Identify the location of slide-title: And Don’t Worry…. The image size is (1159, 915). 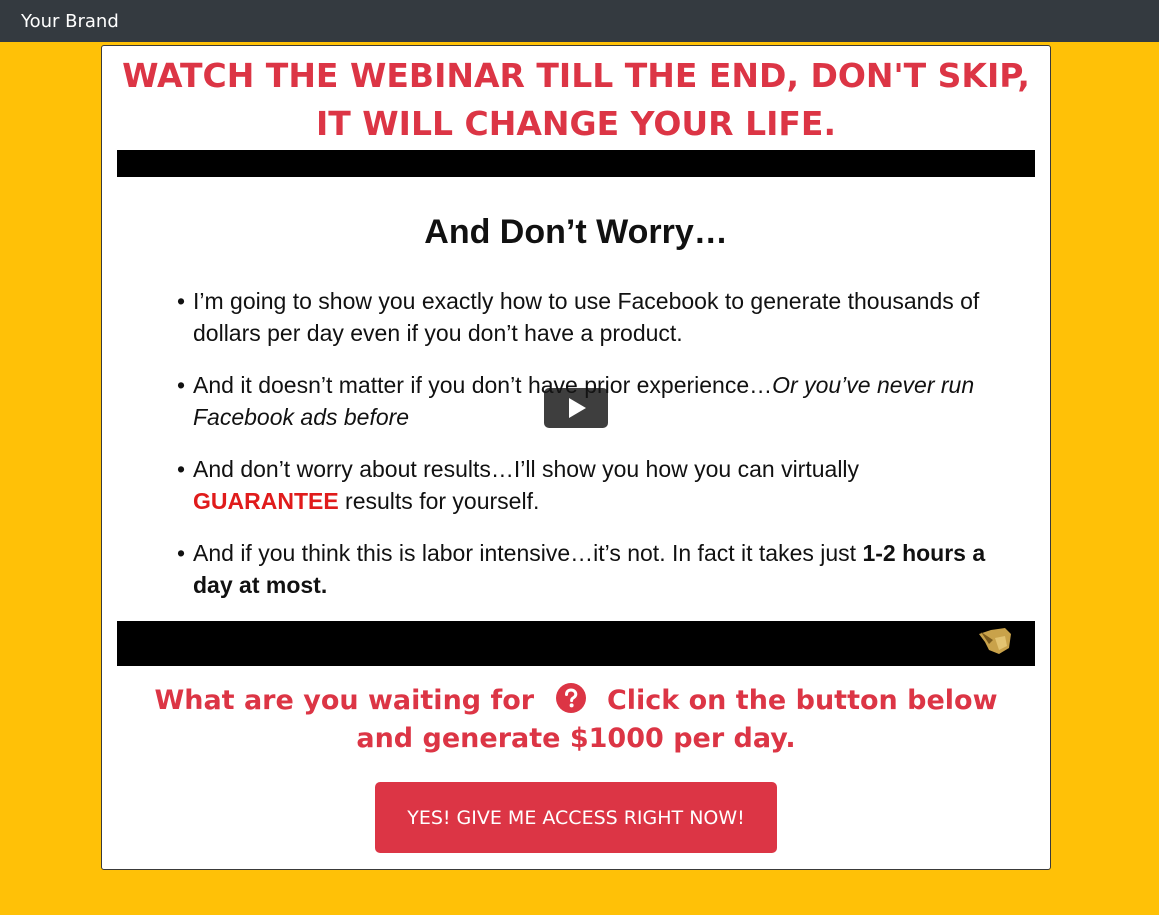
(576, 232).